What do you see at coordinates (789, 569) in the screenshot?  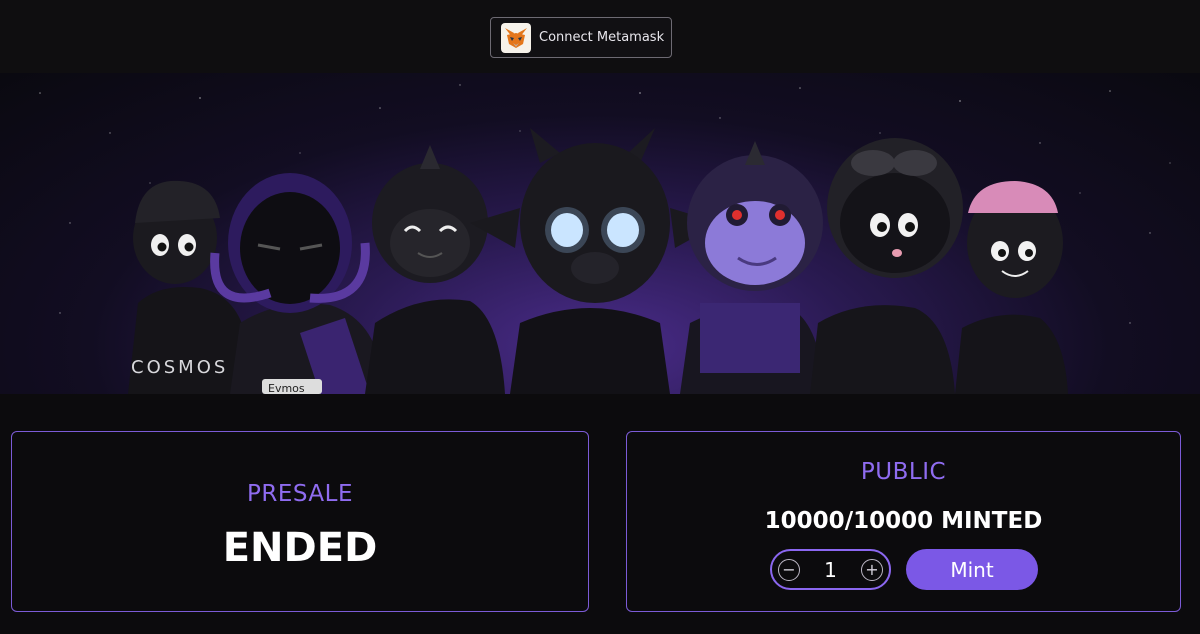 I see `decrement-button: −` at bounding box center [789, 569].